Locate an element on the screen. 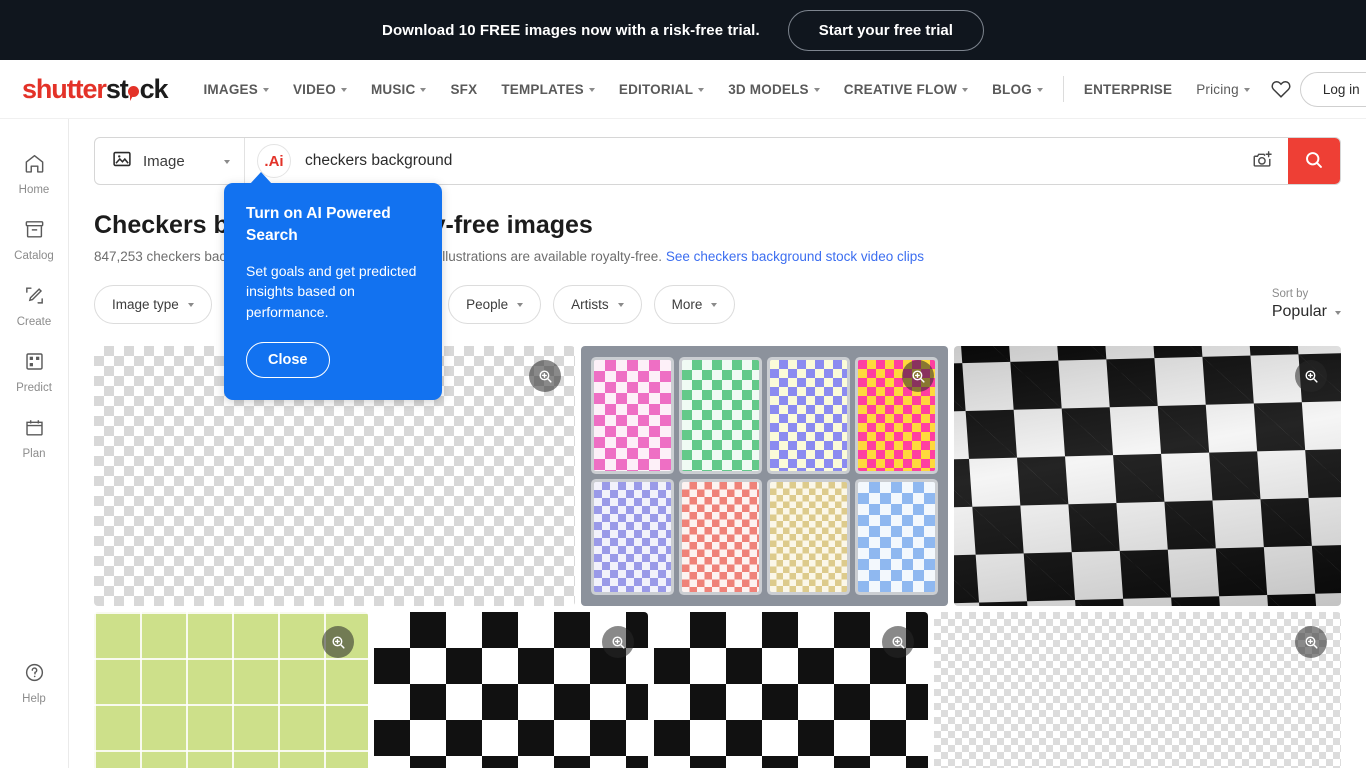 The width and height of the screenshot is (1366, 768). left-sidebar: Home Catalog Create Predict Plan Help is located at coordinates (34, 443).